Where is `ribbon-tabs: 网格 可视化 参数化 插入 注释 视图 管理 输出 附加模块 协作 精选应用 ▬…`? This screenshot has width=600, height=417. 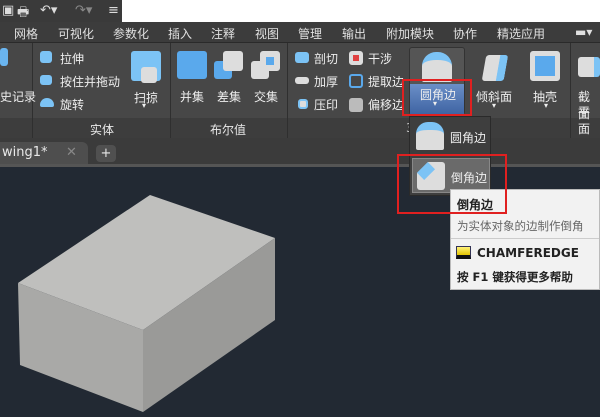 ribbon-tabs: 网格 可视化 参数化 插入 注释 视图 管理 输出 附加模块 协作 精选应用 ▬… is located at coordinates (300, 32).